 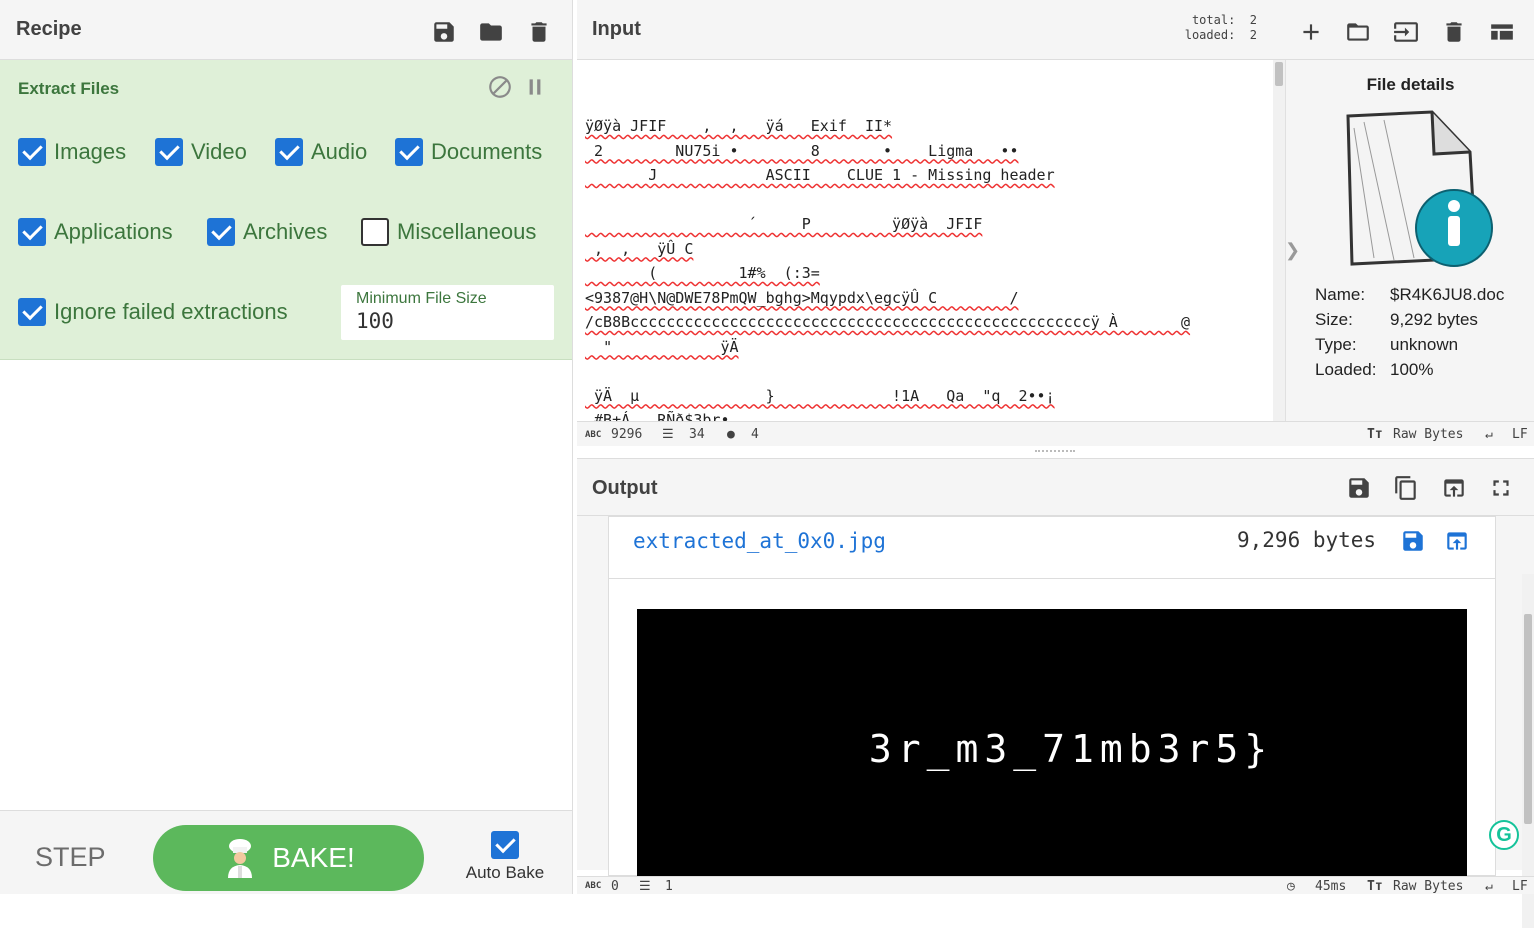 What do you see at coordinates (421, 298) in the screenshot?
I see `min-file-size-label: Minimum File Size` at bounding box center [421, 298].